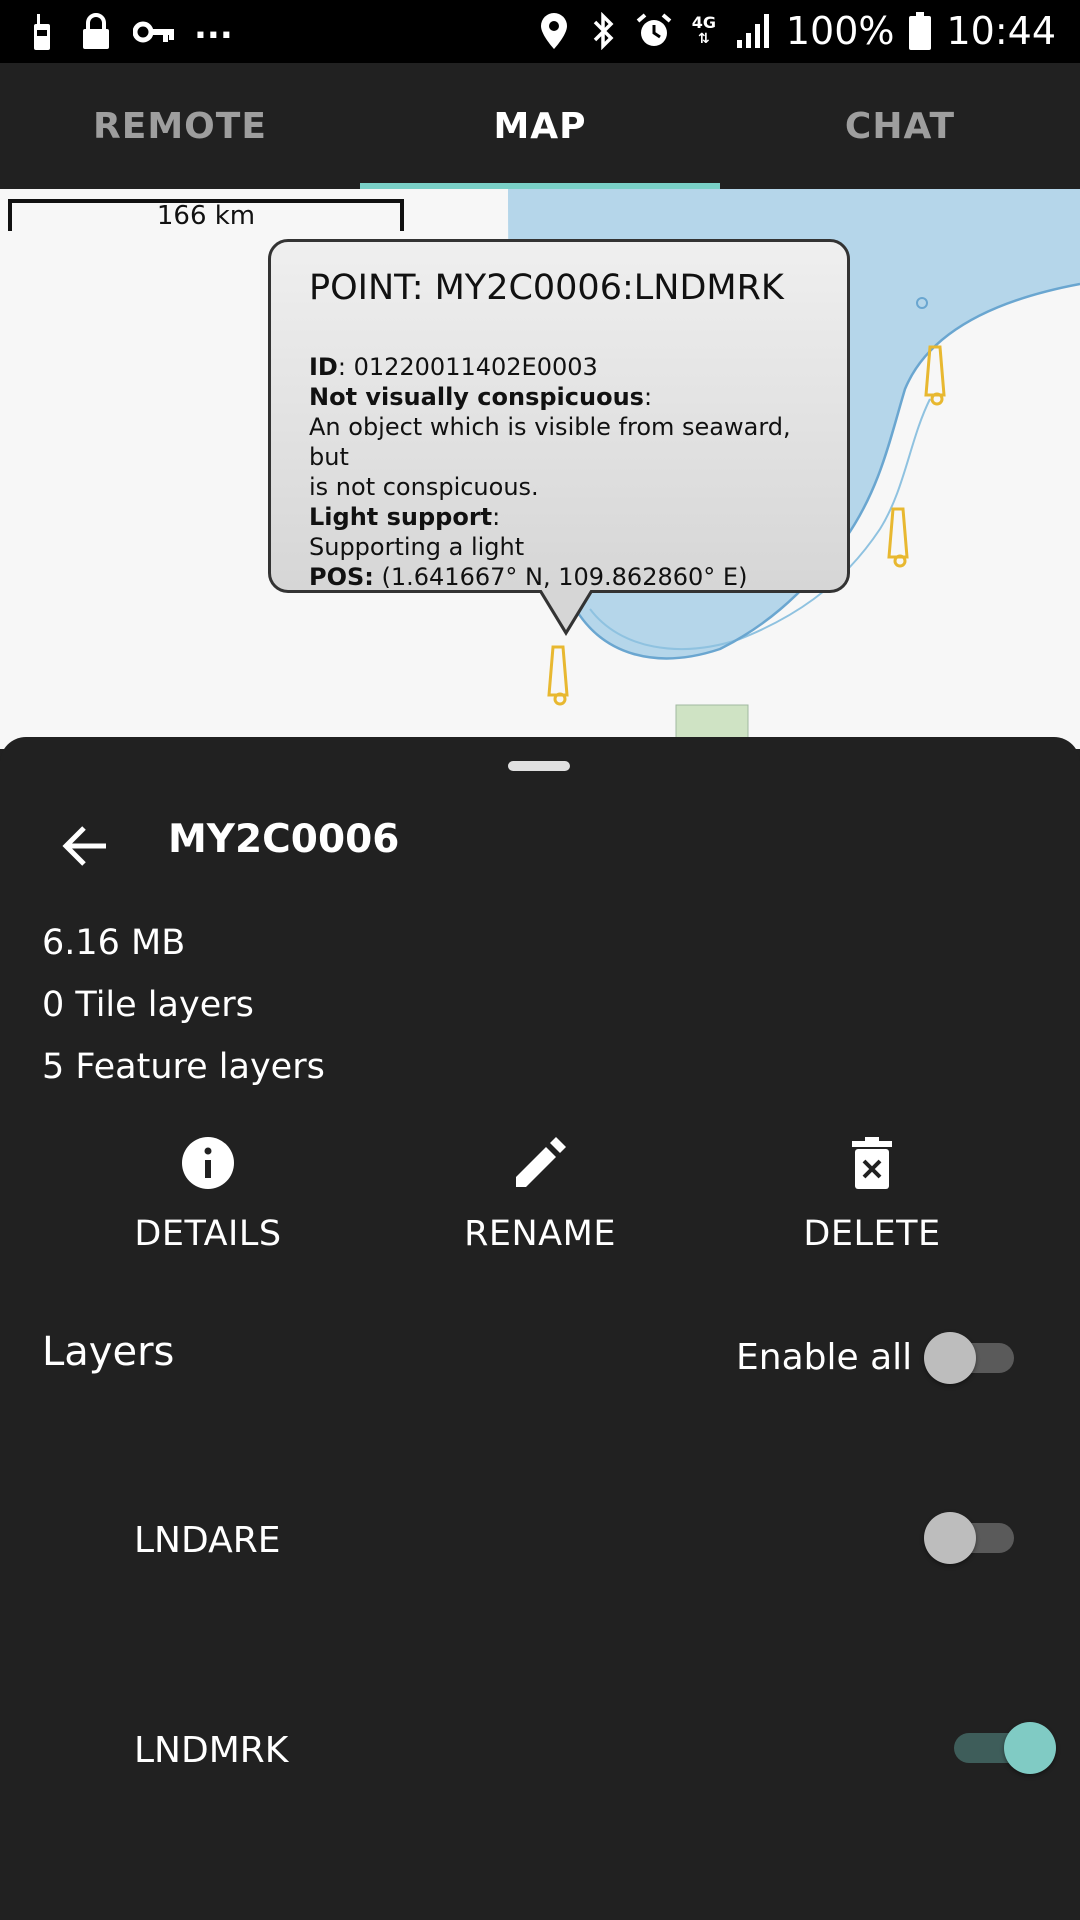 Image resolution: width=1080 pixels, height=1920 pixels. I want to click on layer-name-lndmrk: LNDMRK, so click(211, 1750).